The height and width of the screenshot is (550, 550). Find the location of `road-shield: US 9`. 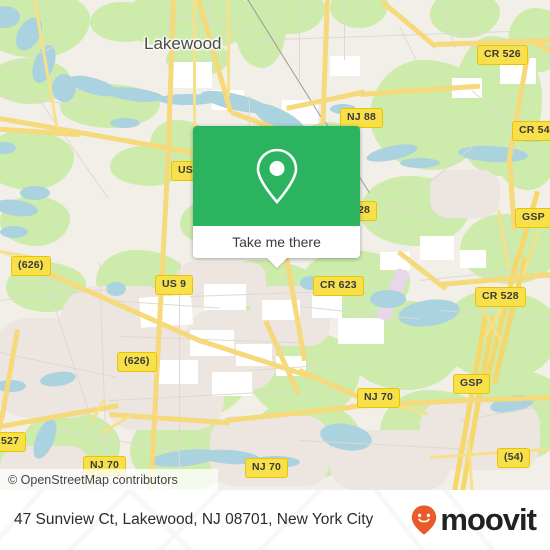

road-shield: US 9 is located at coordinates (174, 285).